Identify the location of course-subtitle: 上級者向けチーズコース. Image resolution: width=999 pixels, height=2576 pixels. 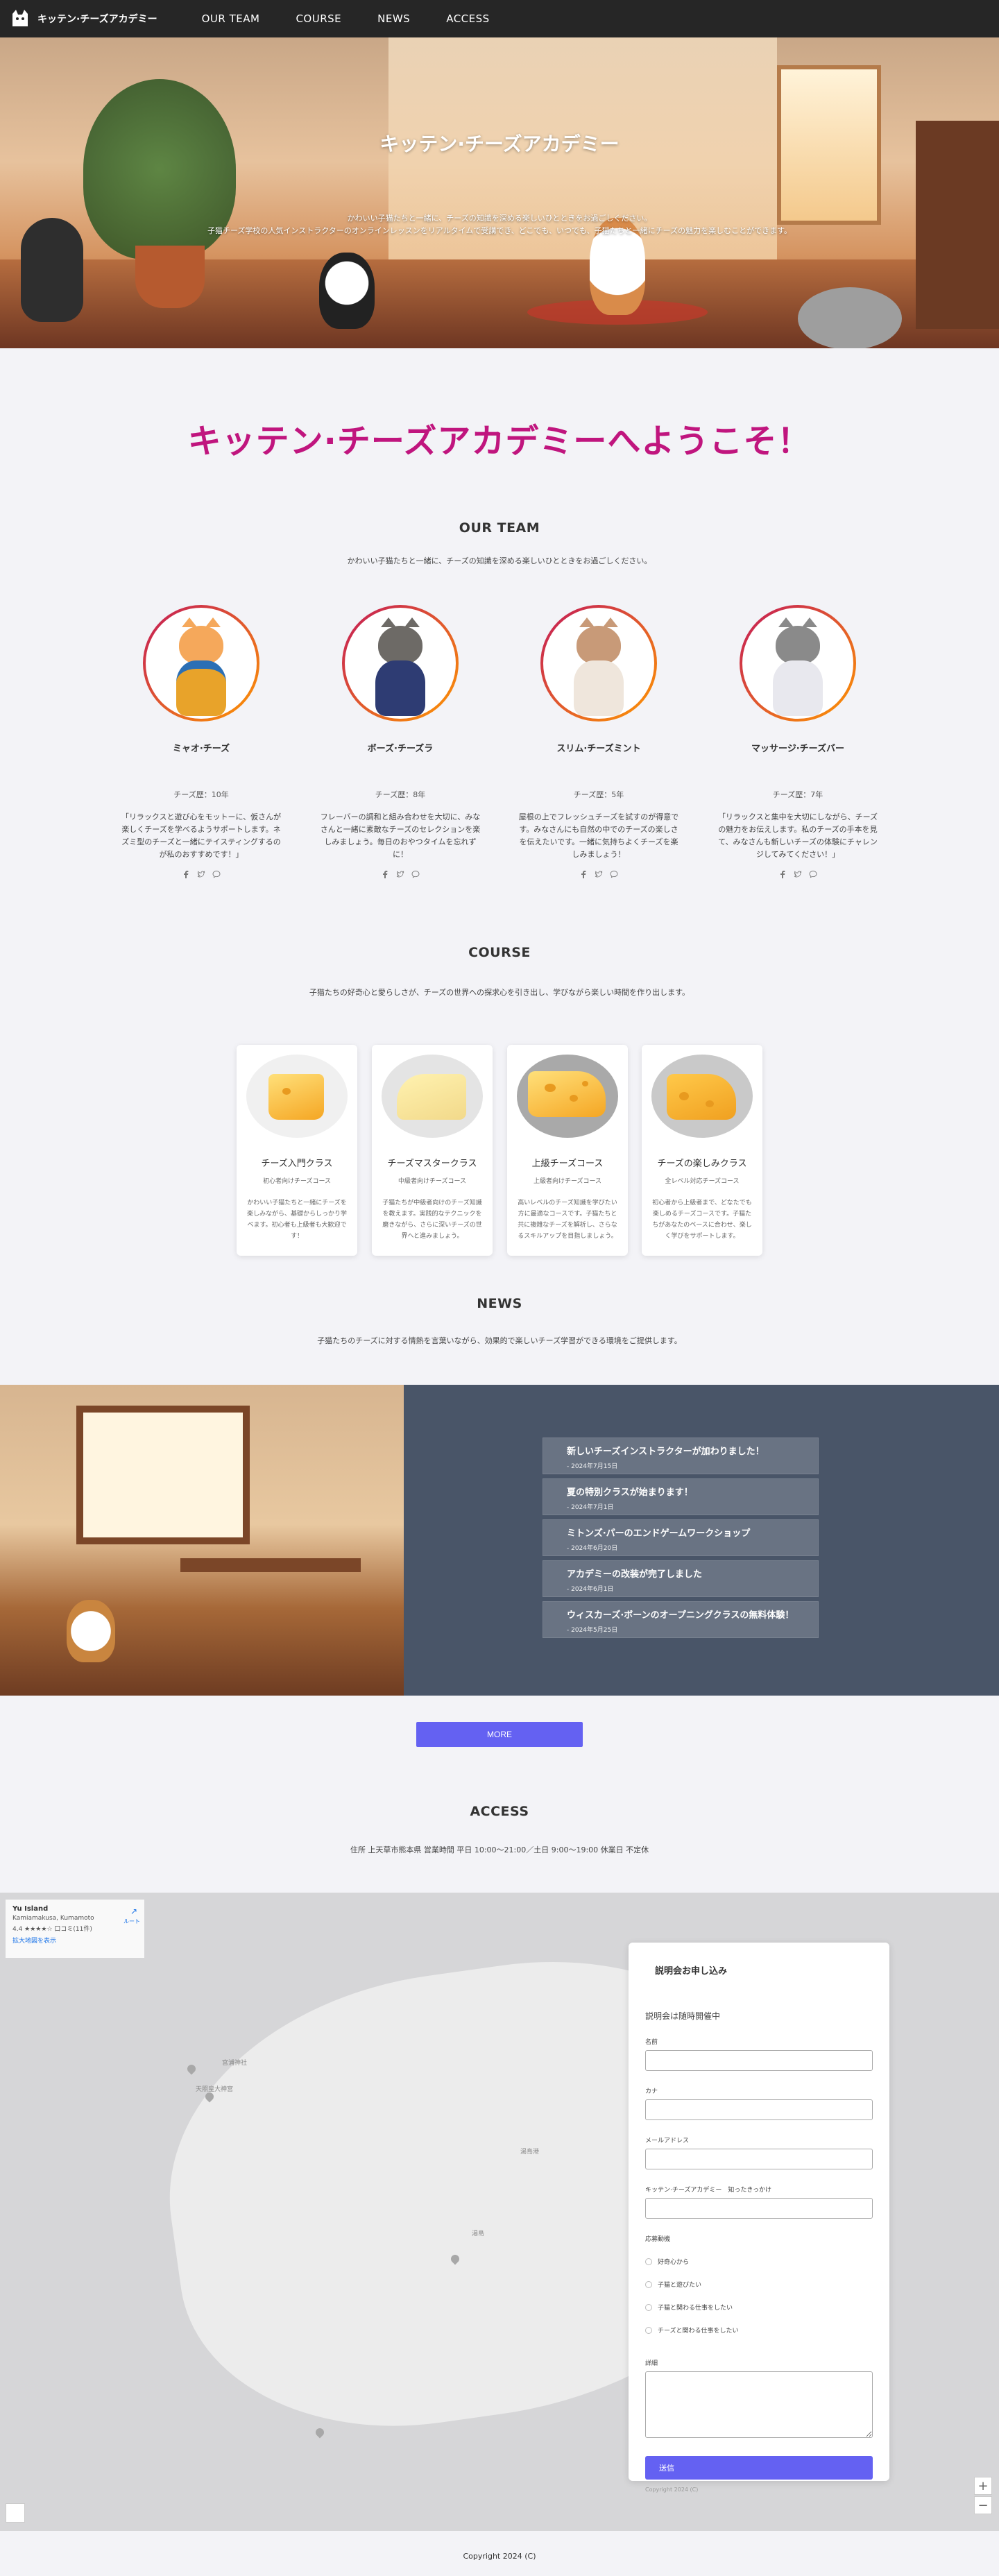
(567, 1181).